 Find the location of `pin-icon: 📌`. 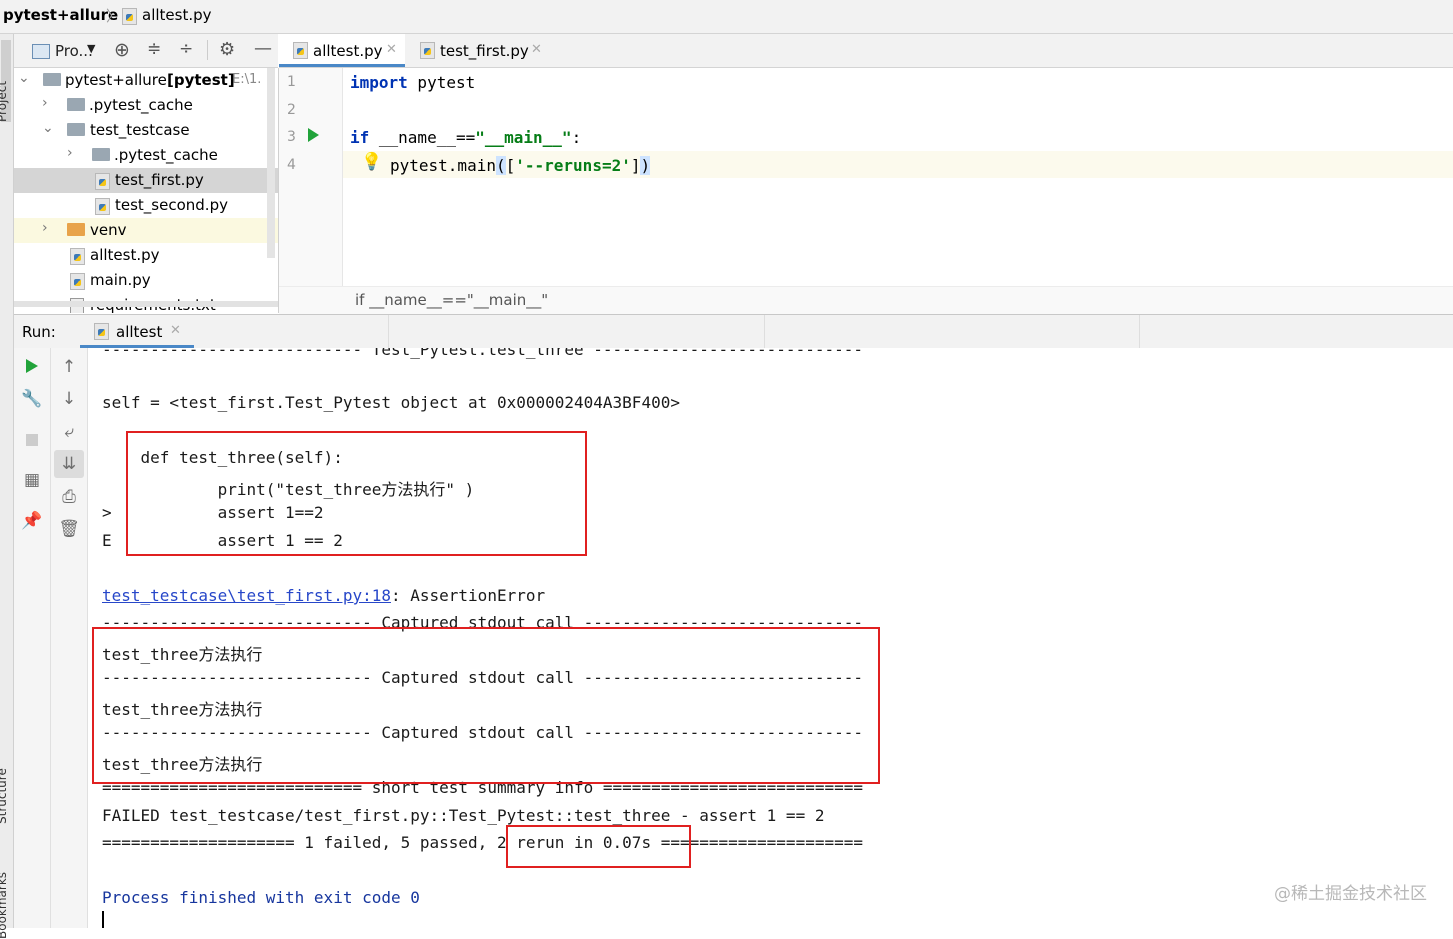

pin-icon: 📌 is located at coordinates (32, 521).